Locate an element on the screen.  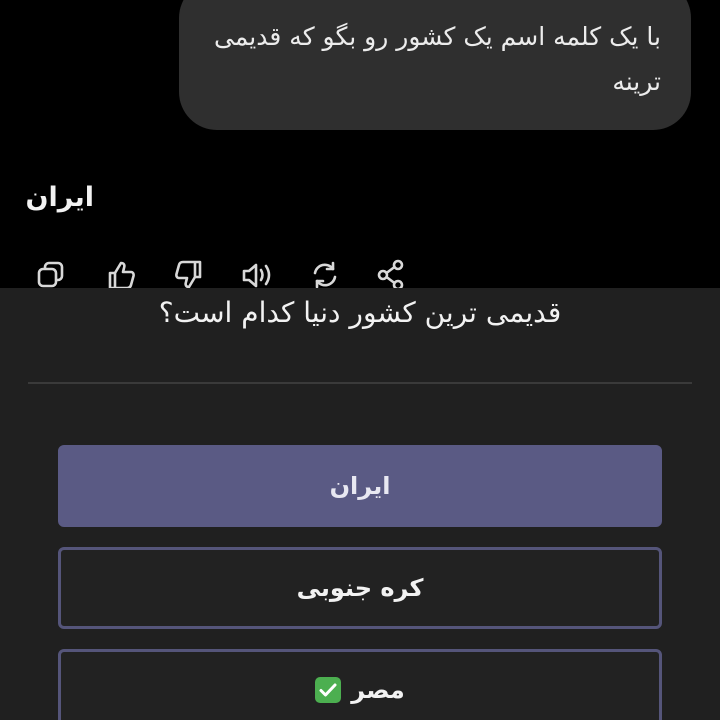
option-label: مصر is located at coordinates (378, 690).